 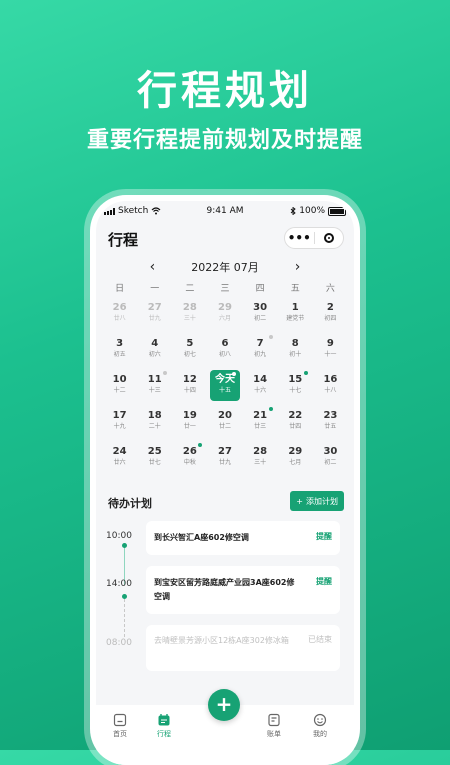 I want to click on plan-card: 到宝安区留芳路庭威产业园3A座602修空调 提醒, so click(x=243, y=590).